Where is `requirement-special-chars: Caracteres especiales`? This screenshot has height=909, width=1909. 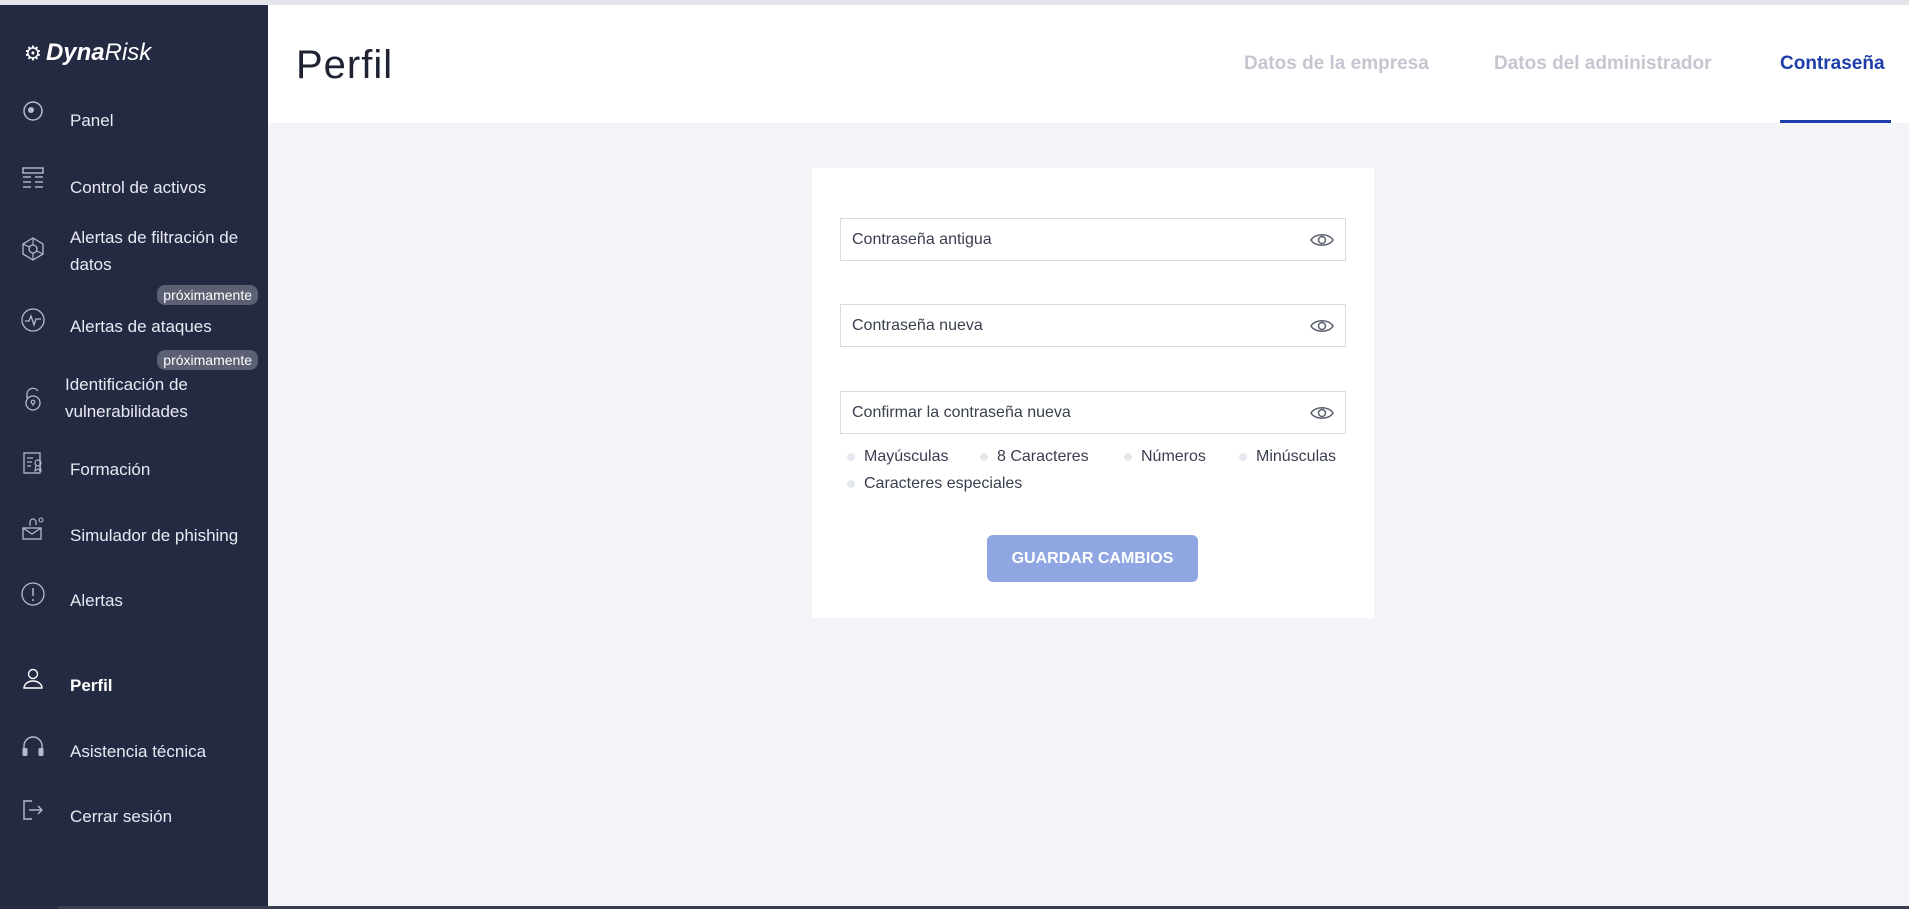 requirement-special-chars: Caracteres especiales is located at coordinates (934, 484).